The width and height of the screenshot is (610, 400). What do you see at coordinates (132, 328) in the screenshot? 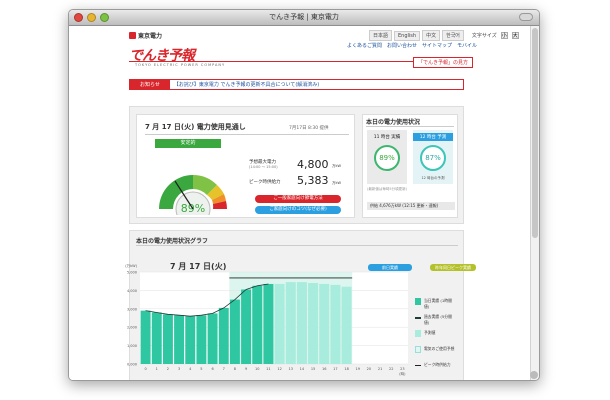
I see `y-tick-label: 2,000` at bounding box center [132, 328].